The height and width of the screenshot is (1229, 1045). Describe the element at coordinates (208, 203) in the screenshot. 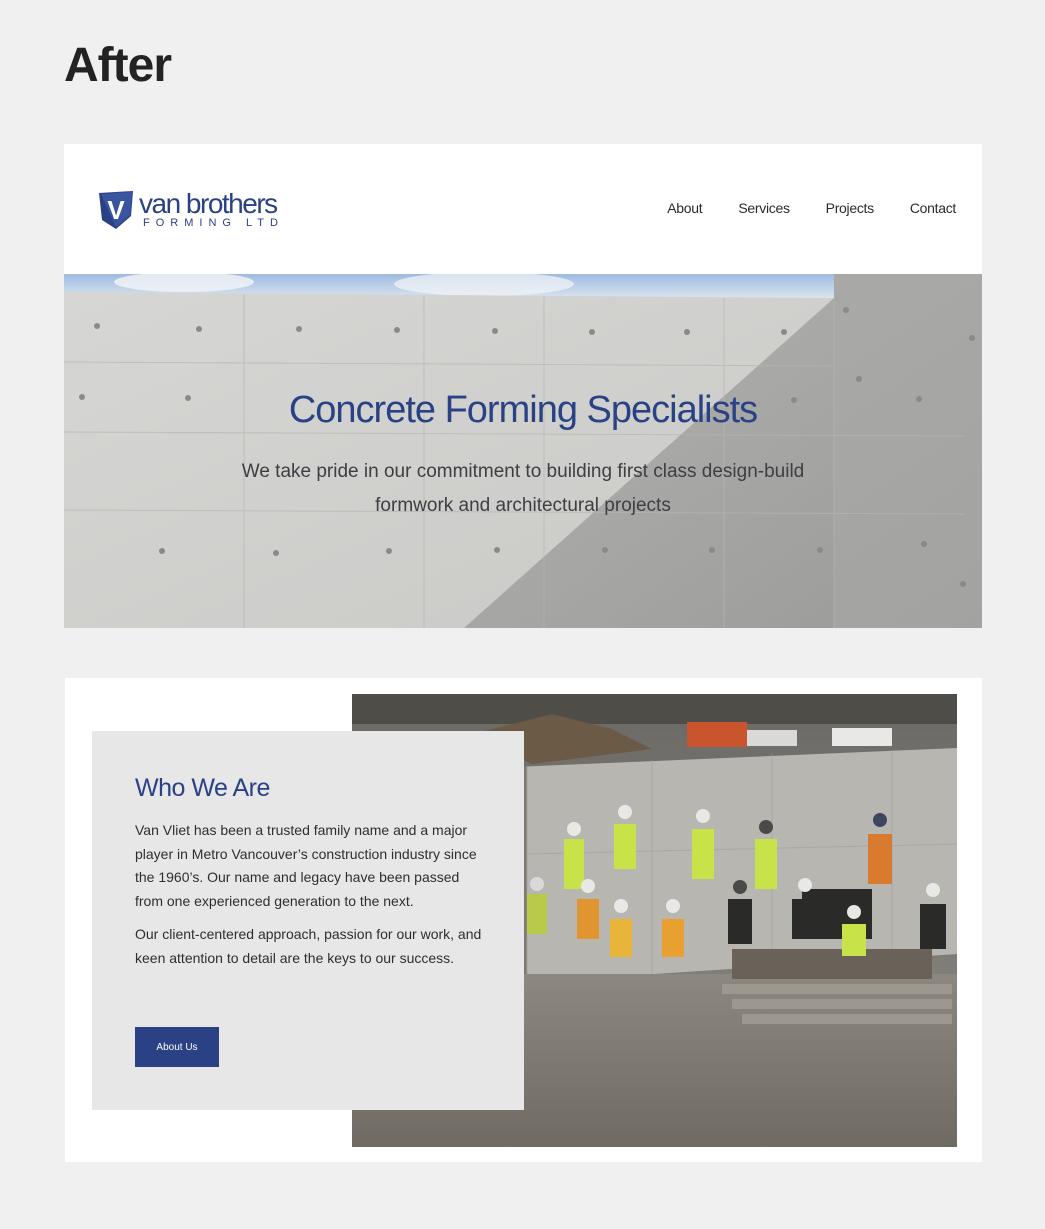

I see `logo-wordmark: van brothers` at that location.